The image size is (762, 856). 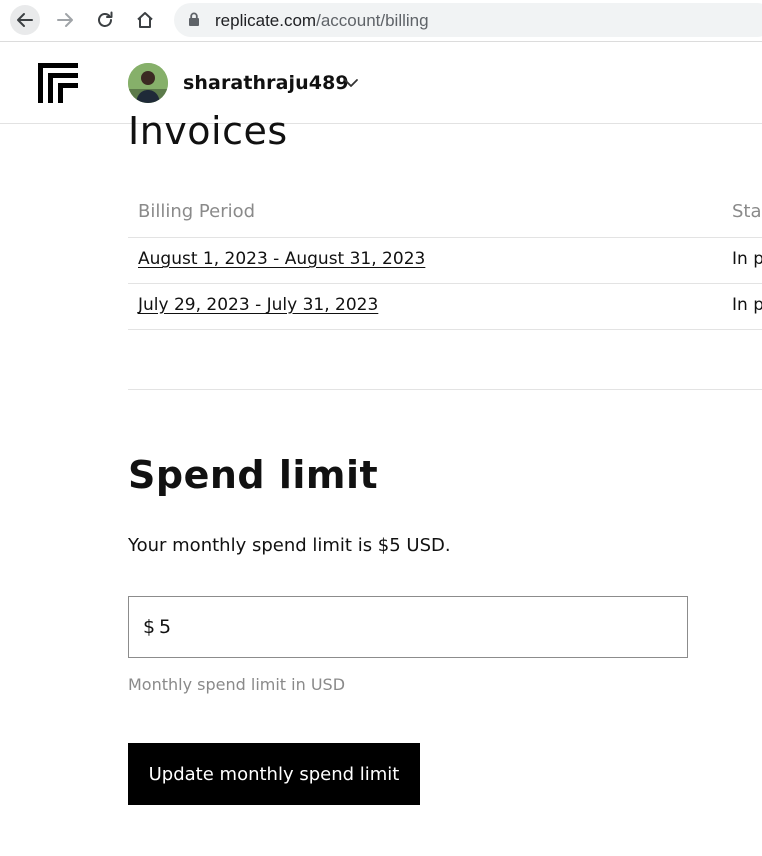 I want to click on user-photo-icon, so click(x=148, y=83).